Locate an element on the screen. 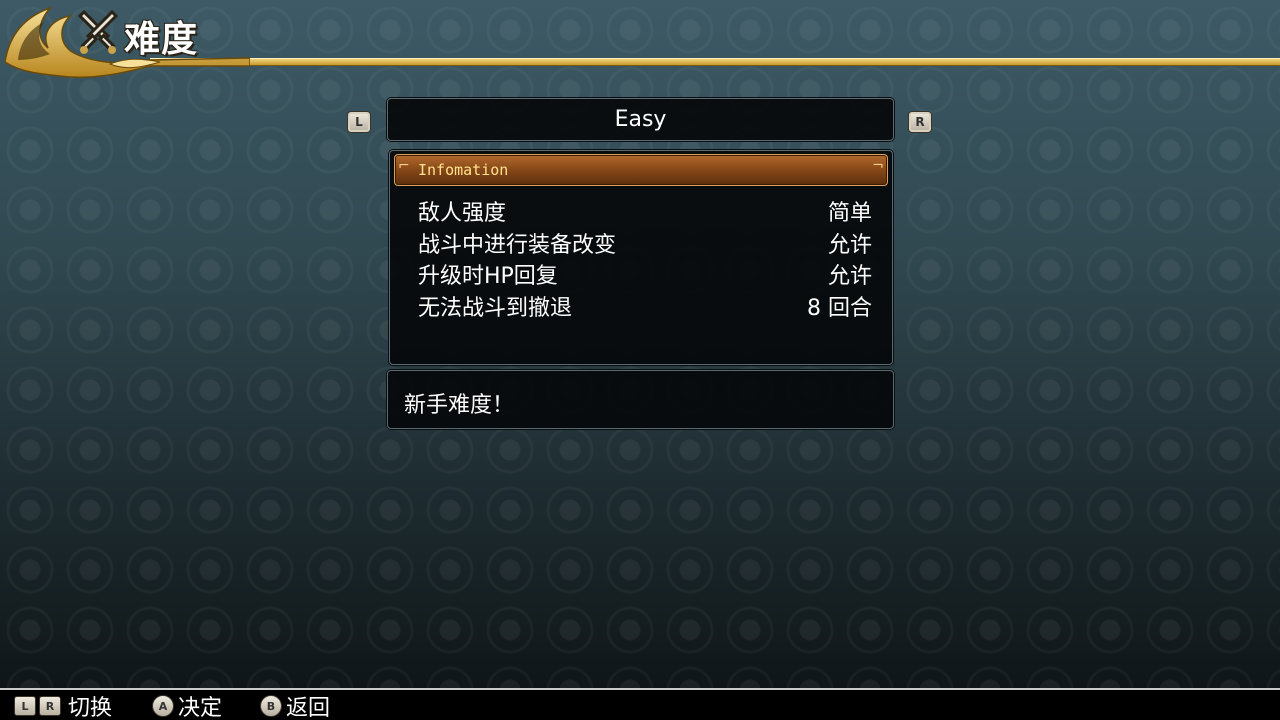 The height and width of the screenshot is (720, 1280). info-row-enemy-strength: 敌人强度 简单 is located at coordinates (645, 210).